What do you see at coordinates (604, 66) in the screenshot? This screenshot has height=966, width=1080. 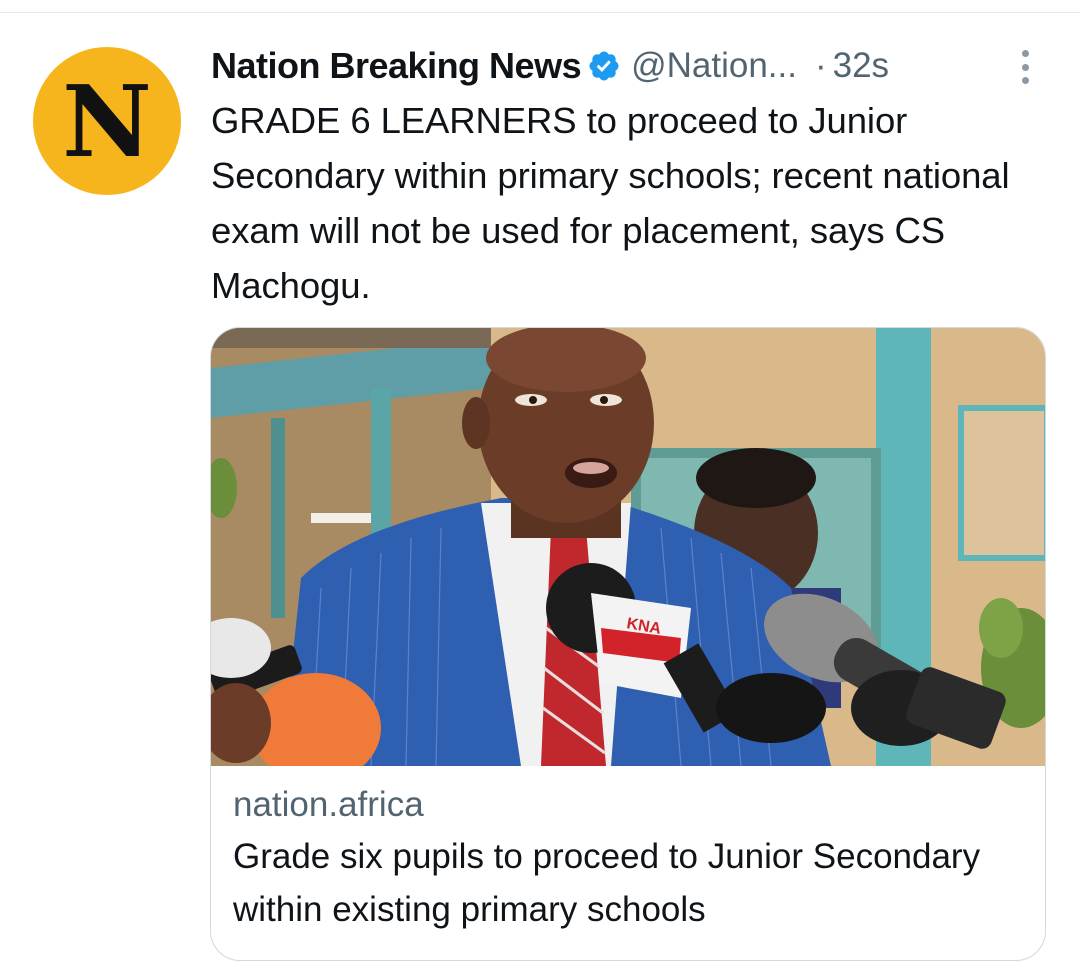 I see `verified-badge-icon` at bounding box center [604, 66].